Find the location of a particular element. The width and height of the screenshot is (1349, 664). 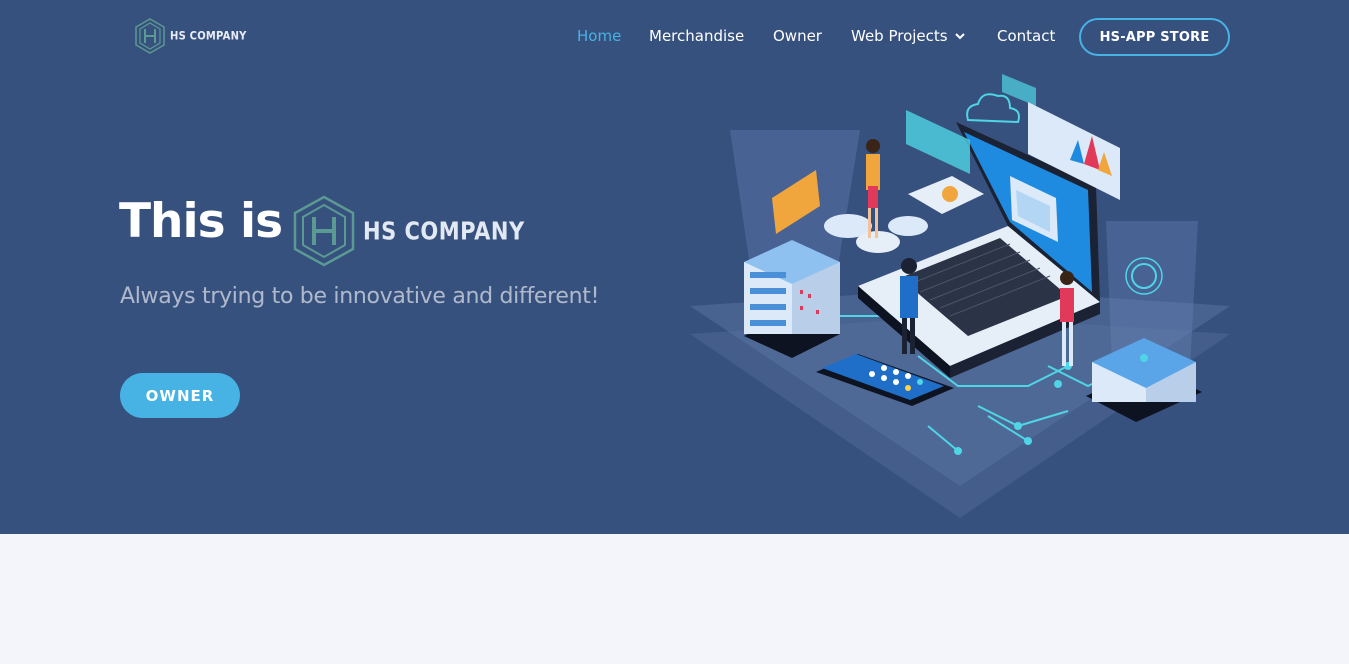

hero-headline: This is is located at coordinates (201, 221).